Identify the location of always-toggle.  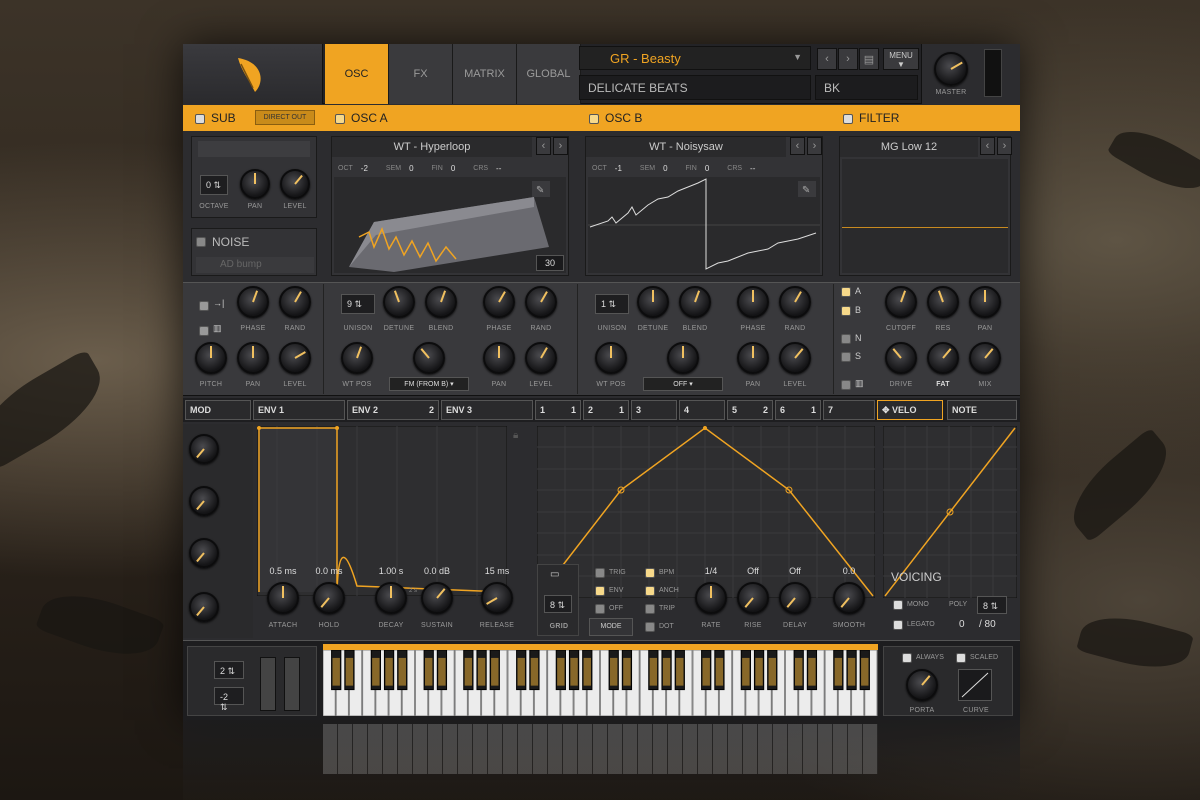
(907, 658).